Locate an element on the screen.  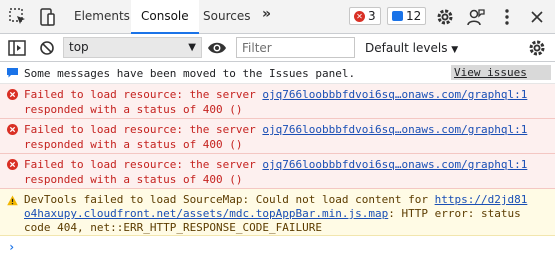
console-settings-gear-icon is located at coordinates (537, 48).